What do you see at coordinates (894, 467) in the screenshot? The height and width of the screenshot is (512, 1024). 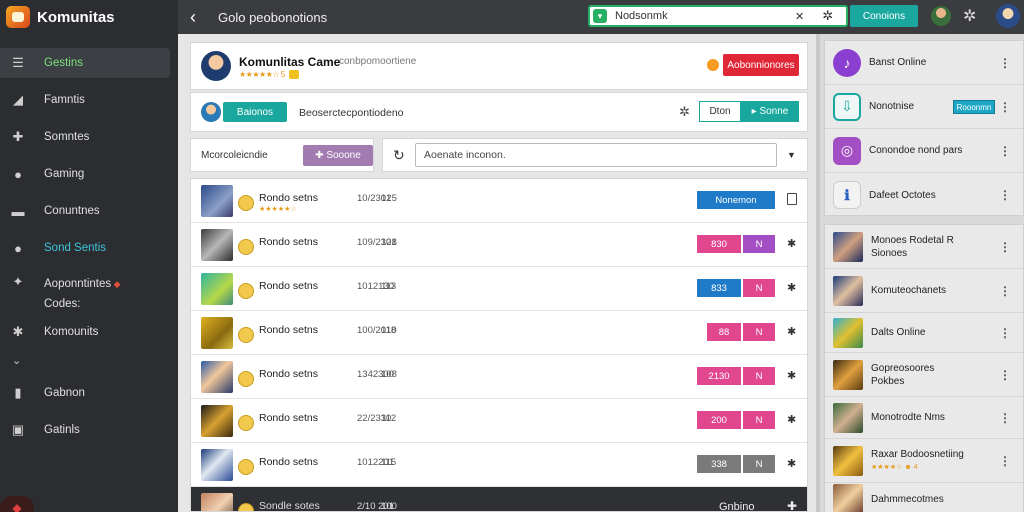 I see `rating-stars: ★★★★☆ ☻ 4` at bounding box center [894, 467].